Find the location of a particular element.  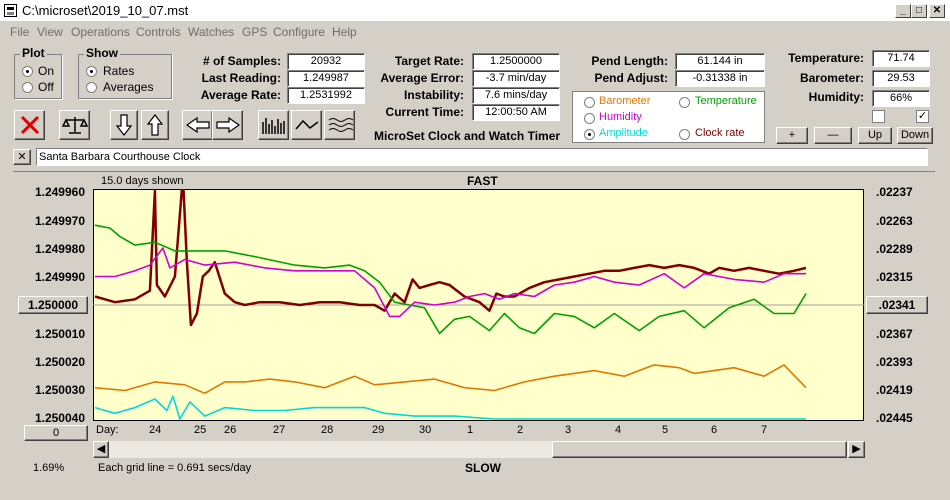

increase-button: + is located at coordinates (792, 135).